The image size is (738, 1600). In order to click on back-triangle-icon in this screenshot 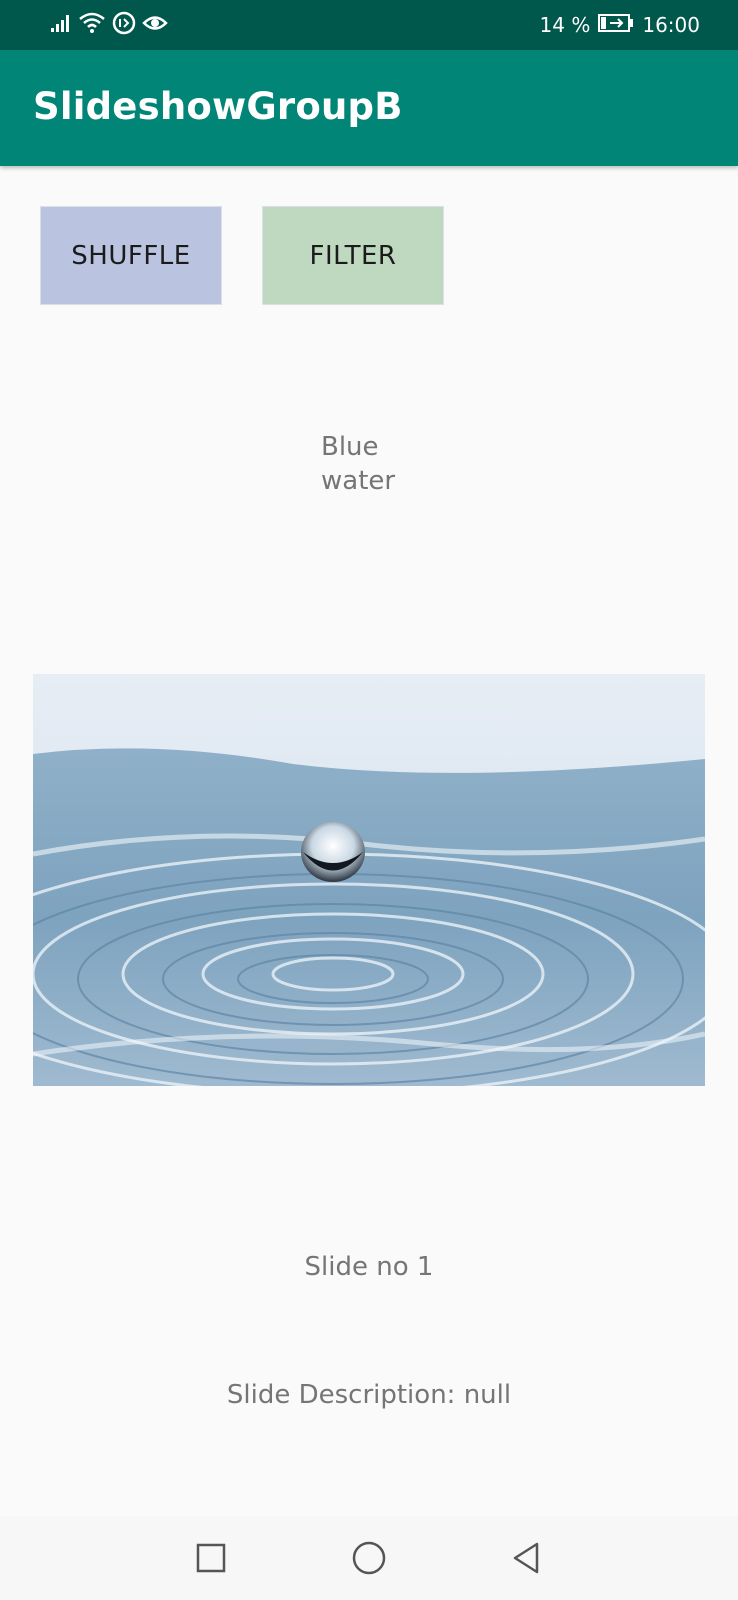, I will do `click(527, 1558)`.